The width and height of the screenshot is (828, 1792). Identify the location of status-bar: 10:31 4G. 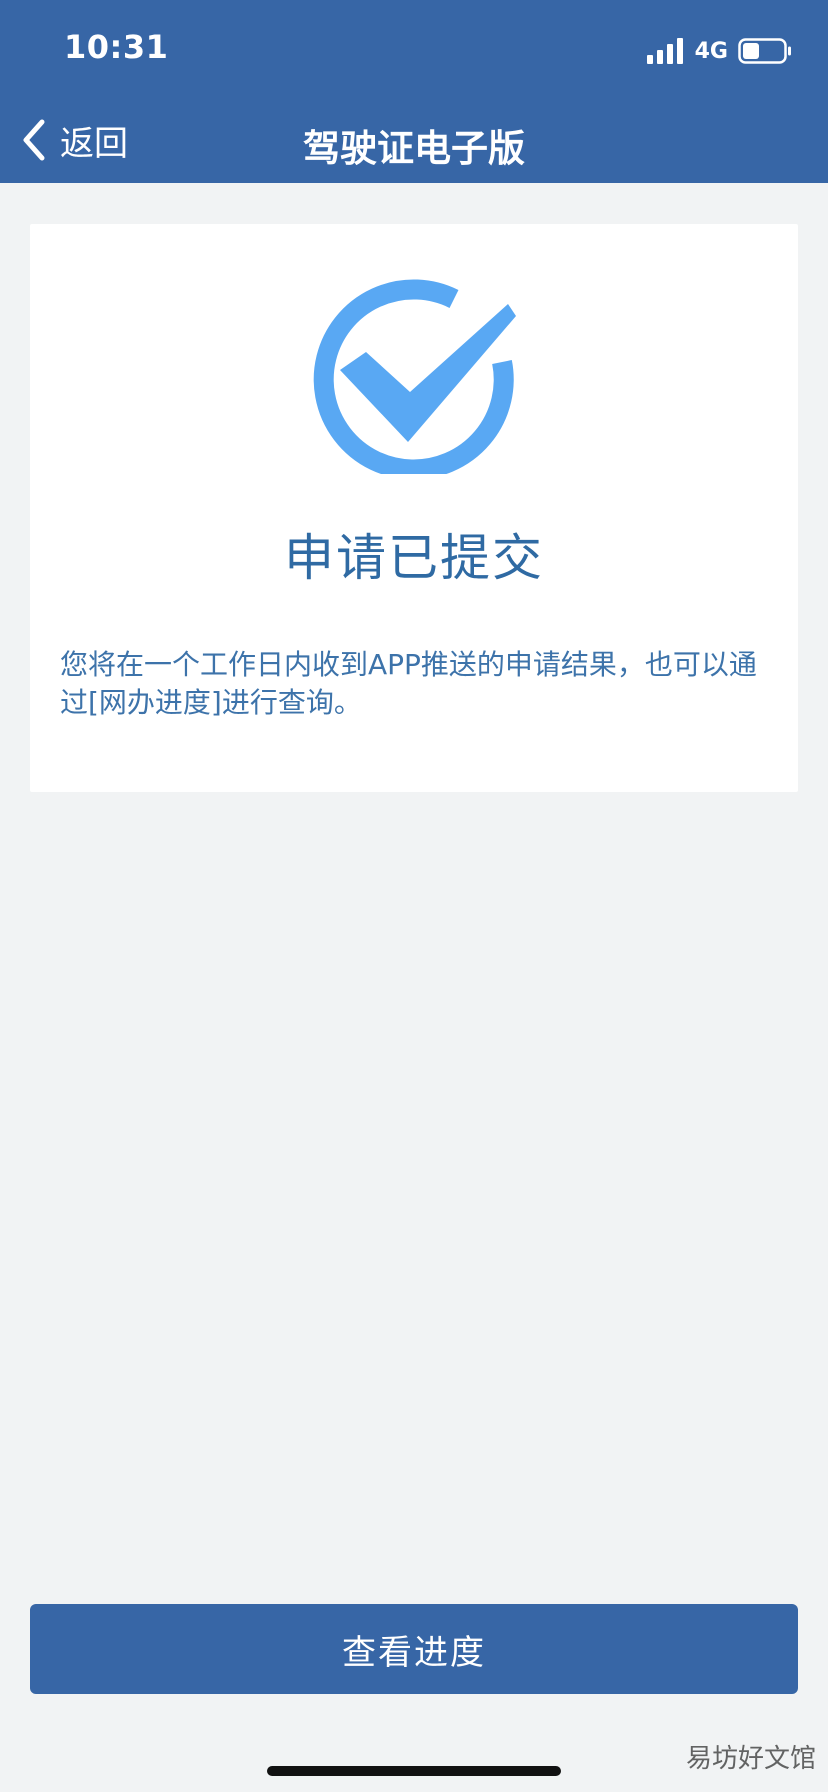
(414, 50).